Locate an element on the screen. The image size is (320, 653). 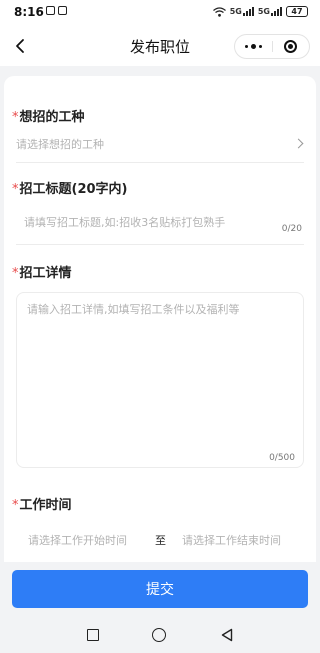
title-input: 请填写招工标题,如:招收3名贴标打包熟手 0/20 is located at coordinates (160, 224).